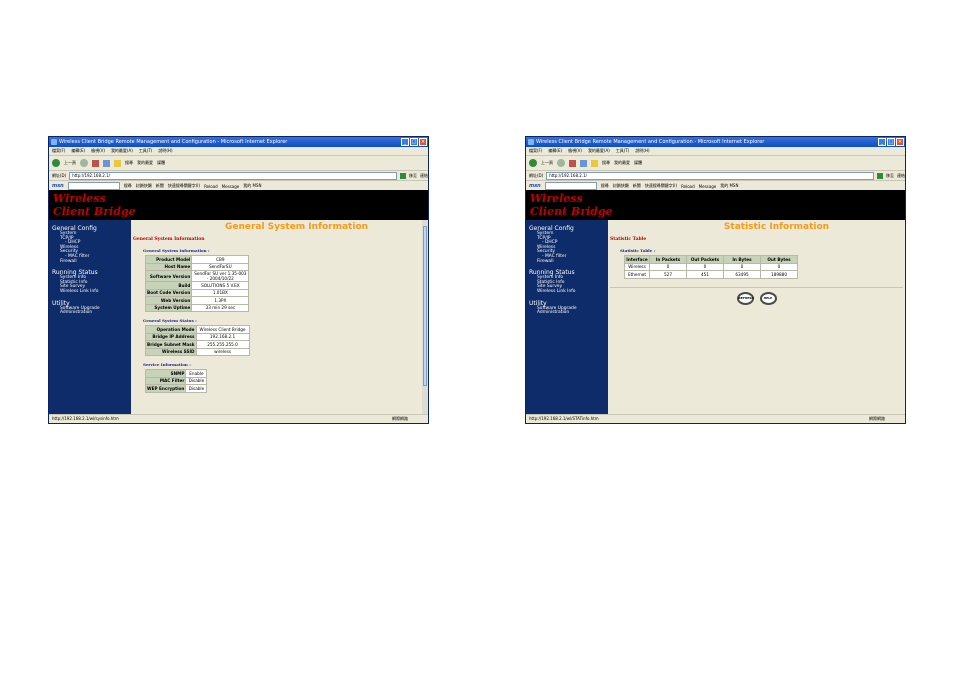 This screenshot has height=674, width=954. What do you see at coordinates (779, 259) in the screenshot?
I see `col-out-bytes: Out Bytes` at bounding box center [779, 259].